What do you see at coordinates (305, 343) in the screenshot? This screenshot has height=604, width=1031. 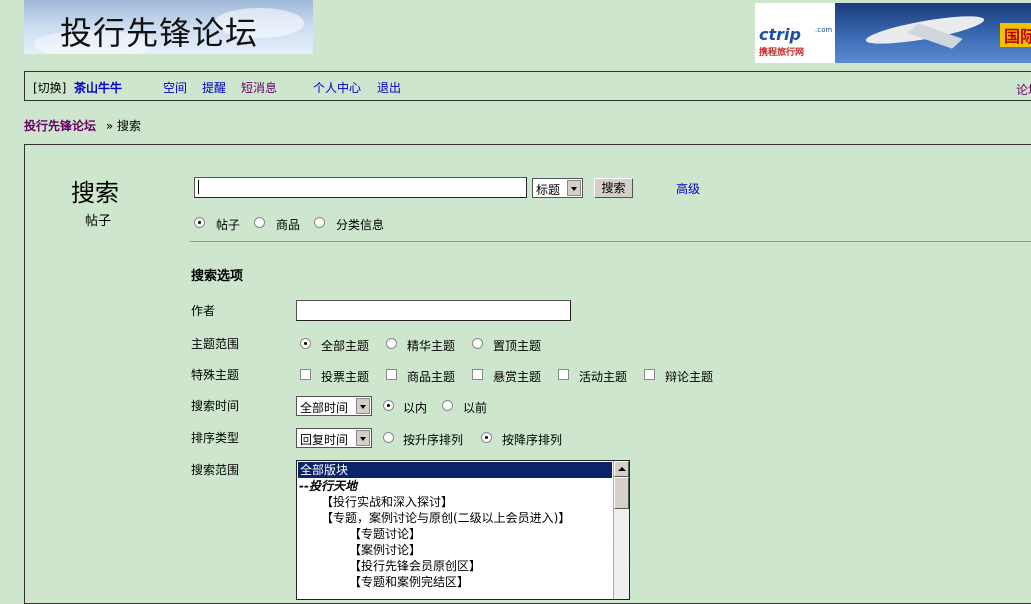 I see `range-all-radio` at bounding box center [305, 343].